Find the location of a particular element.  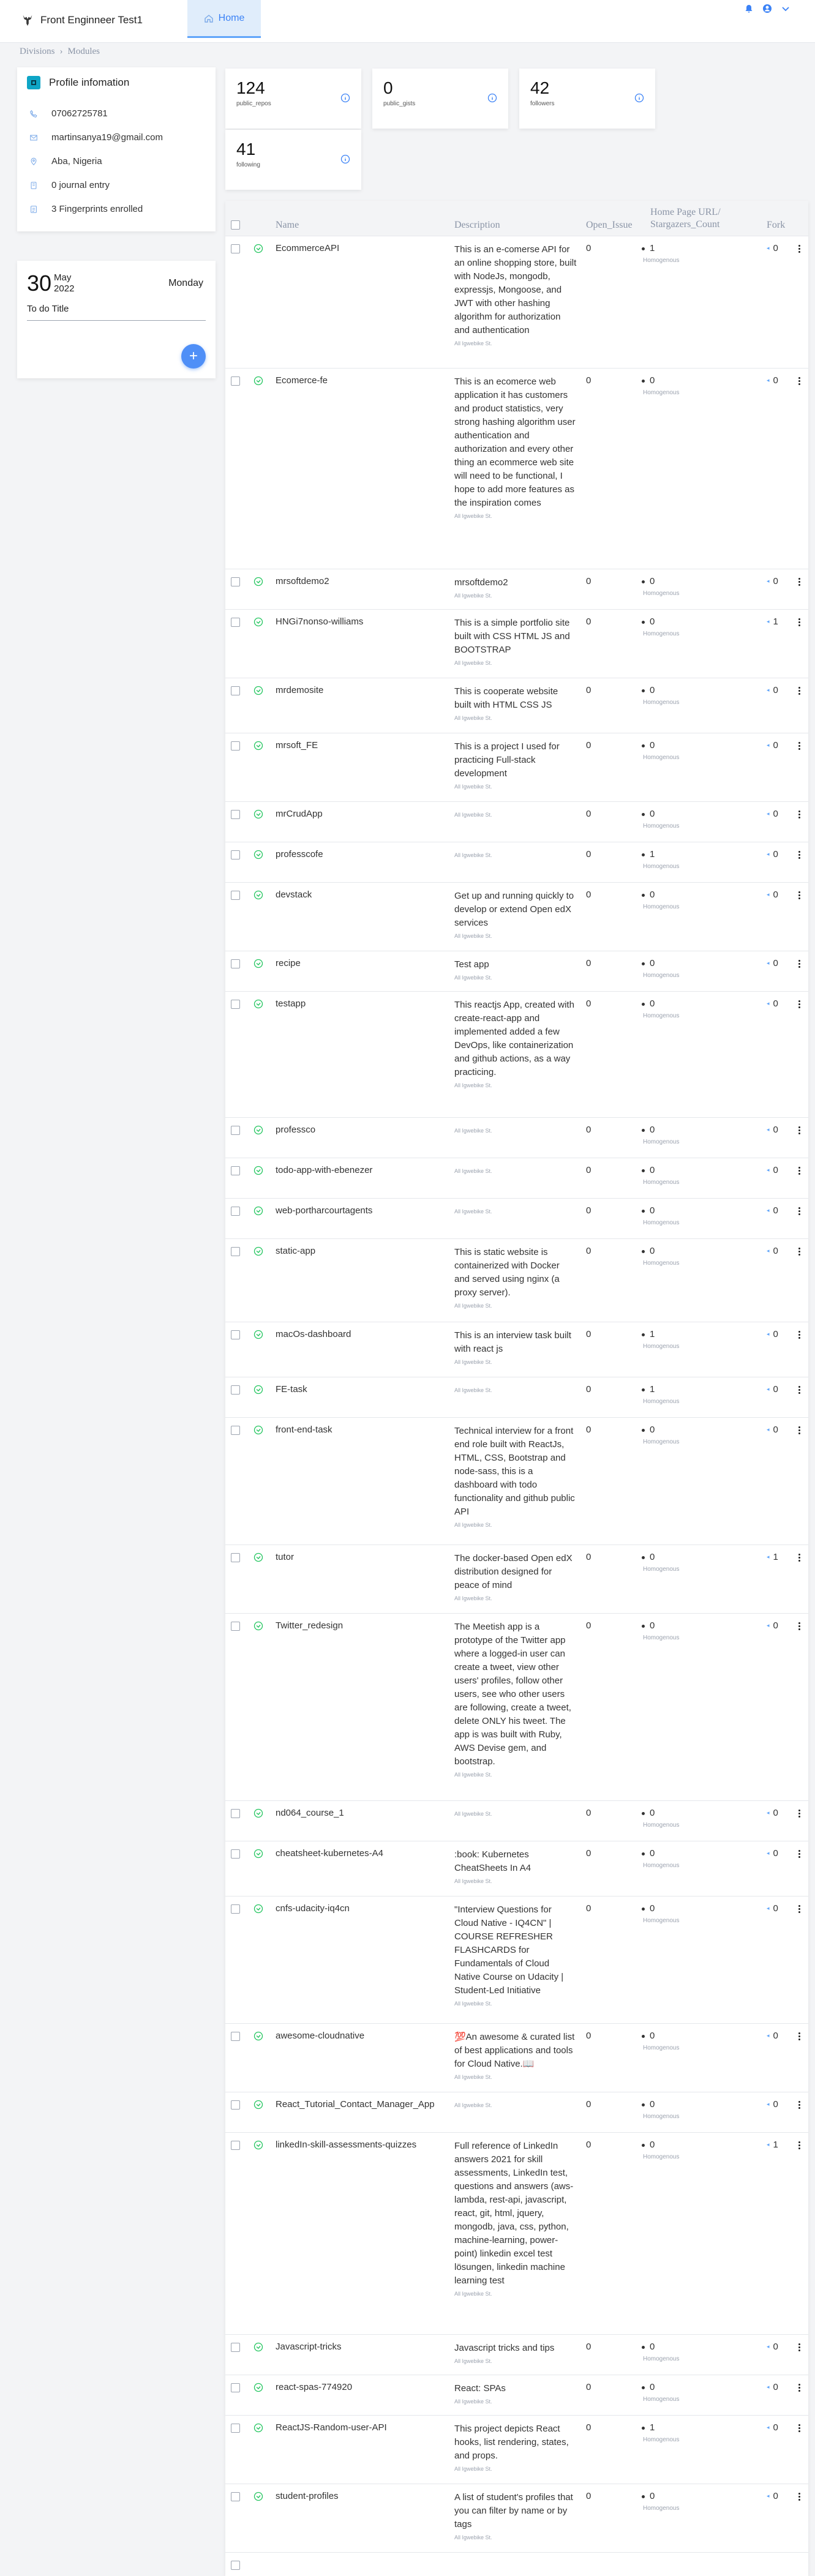

repo-name: static-app is located at coordinates (295, 1251).